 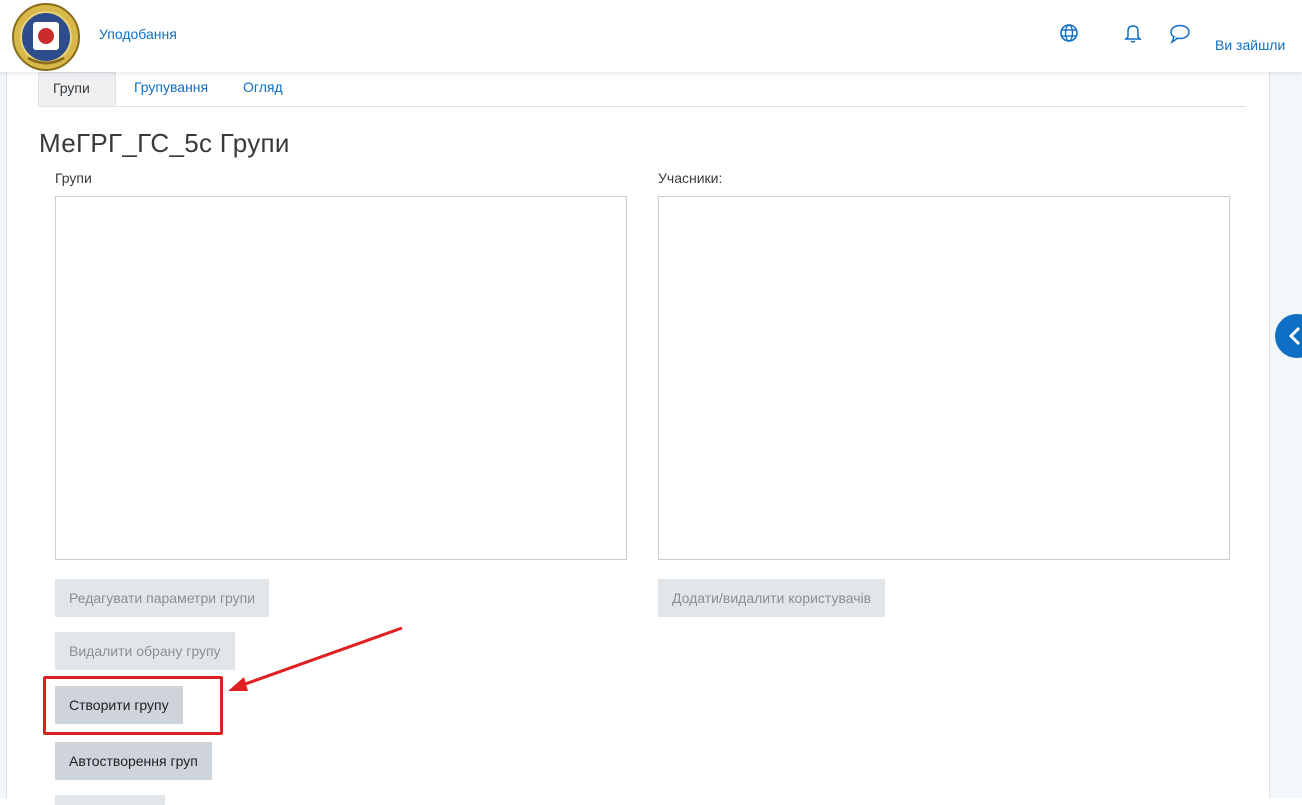 I want to click on tab-groupings: Групування, so click(x=171, y=89).